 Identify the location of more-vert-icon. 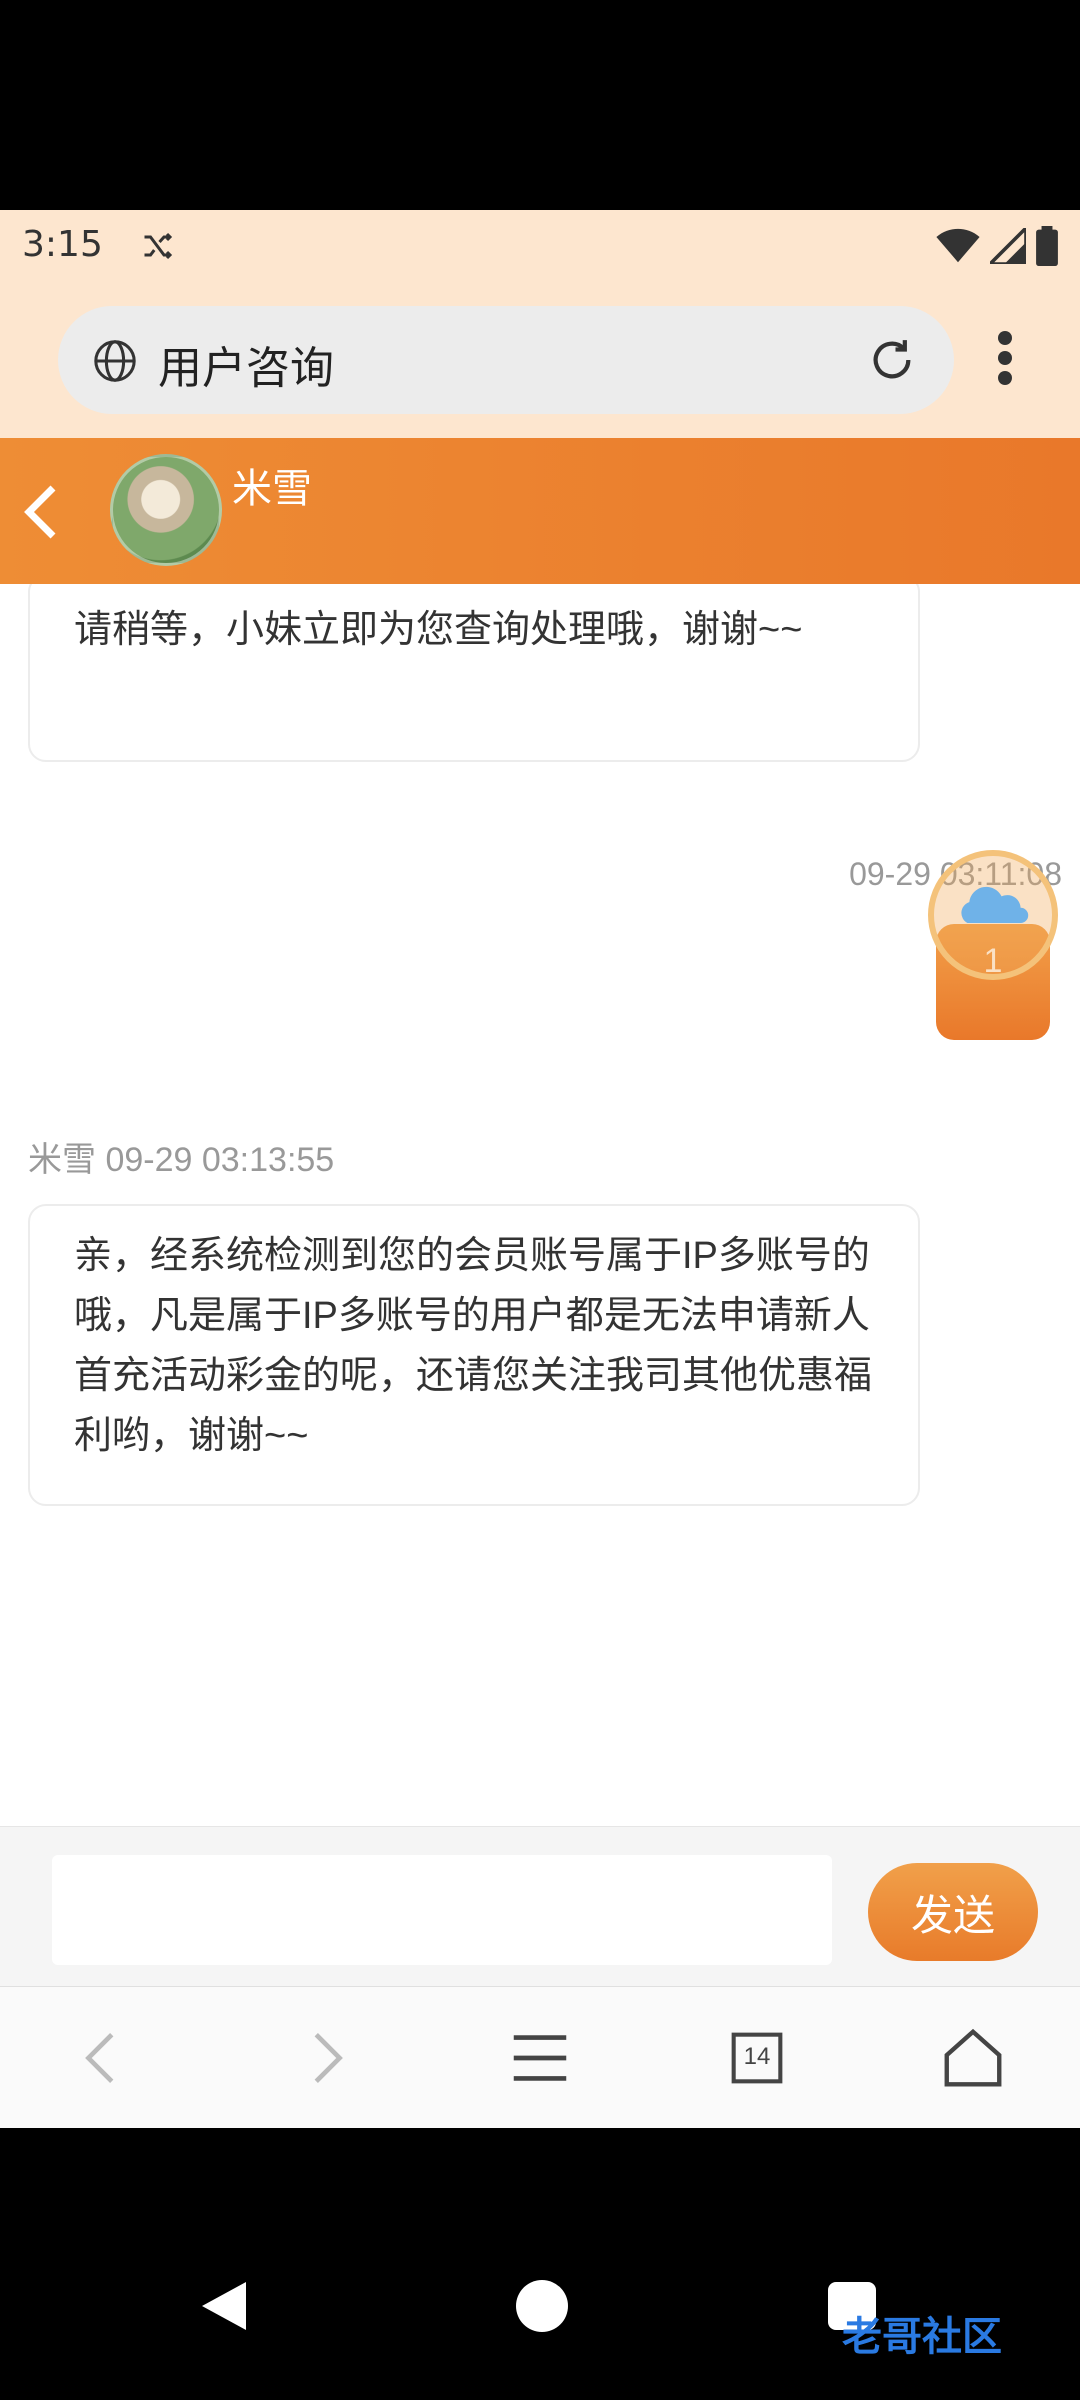
(1005, 358).